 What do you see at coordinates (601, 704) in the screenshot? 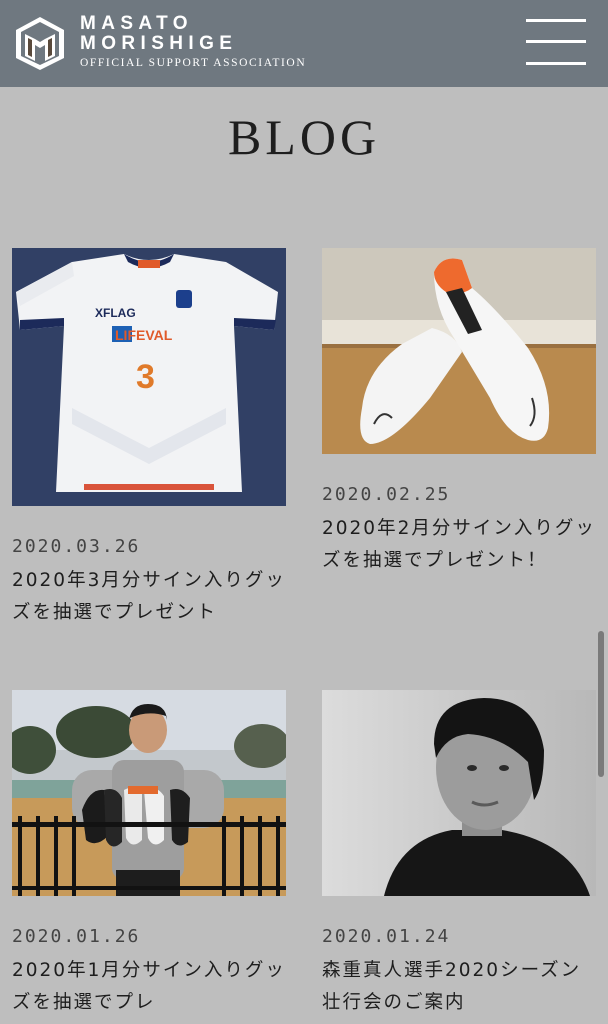
I see `scrollbar-thumb` at bounding box center [601, 704].